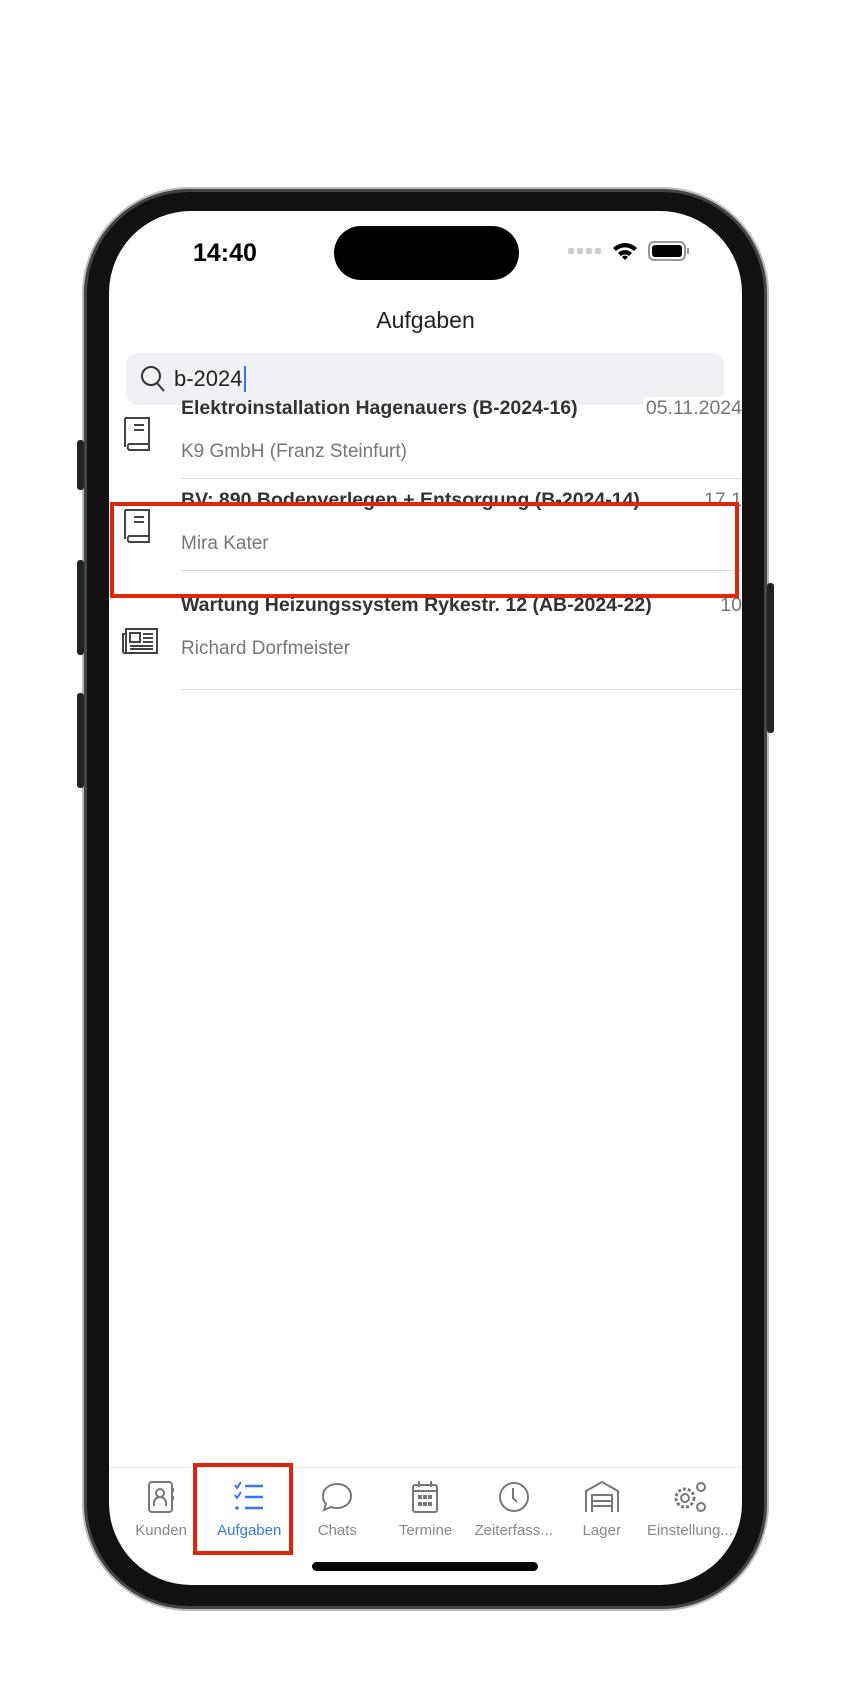 The height and width of the screenshot is (1698, 852). Describe the element at coordinates (225, 253) in the screenshot. I see `status-time: 14:40` at that location.